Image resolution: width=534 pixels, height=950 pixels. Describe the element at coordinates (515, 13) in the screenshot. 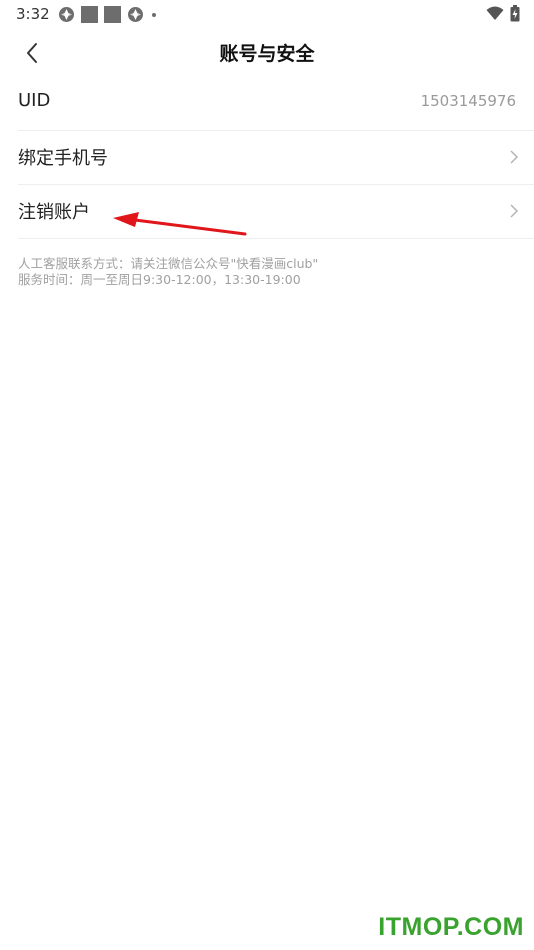

I see `battery-icon` at that location.